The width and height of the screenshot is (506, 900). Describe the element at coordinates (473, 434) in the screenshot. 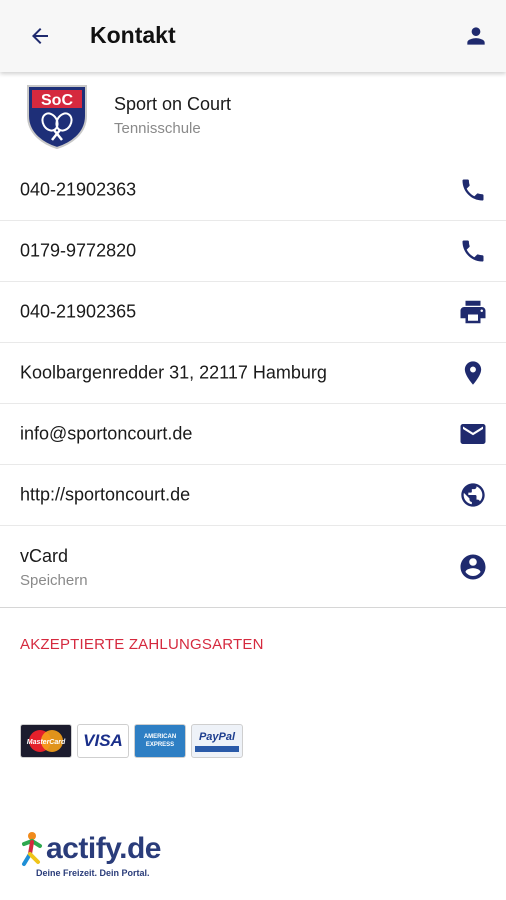

I see `mail-icon` at that location.